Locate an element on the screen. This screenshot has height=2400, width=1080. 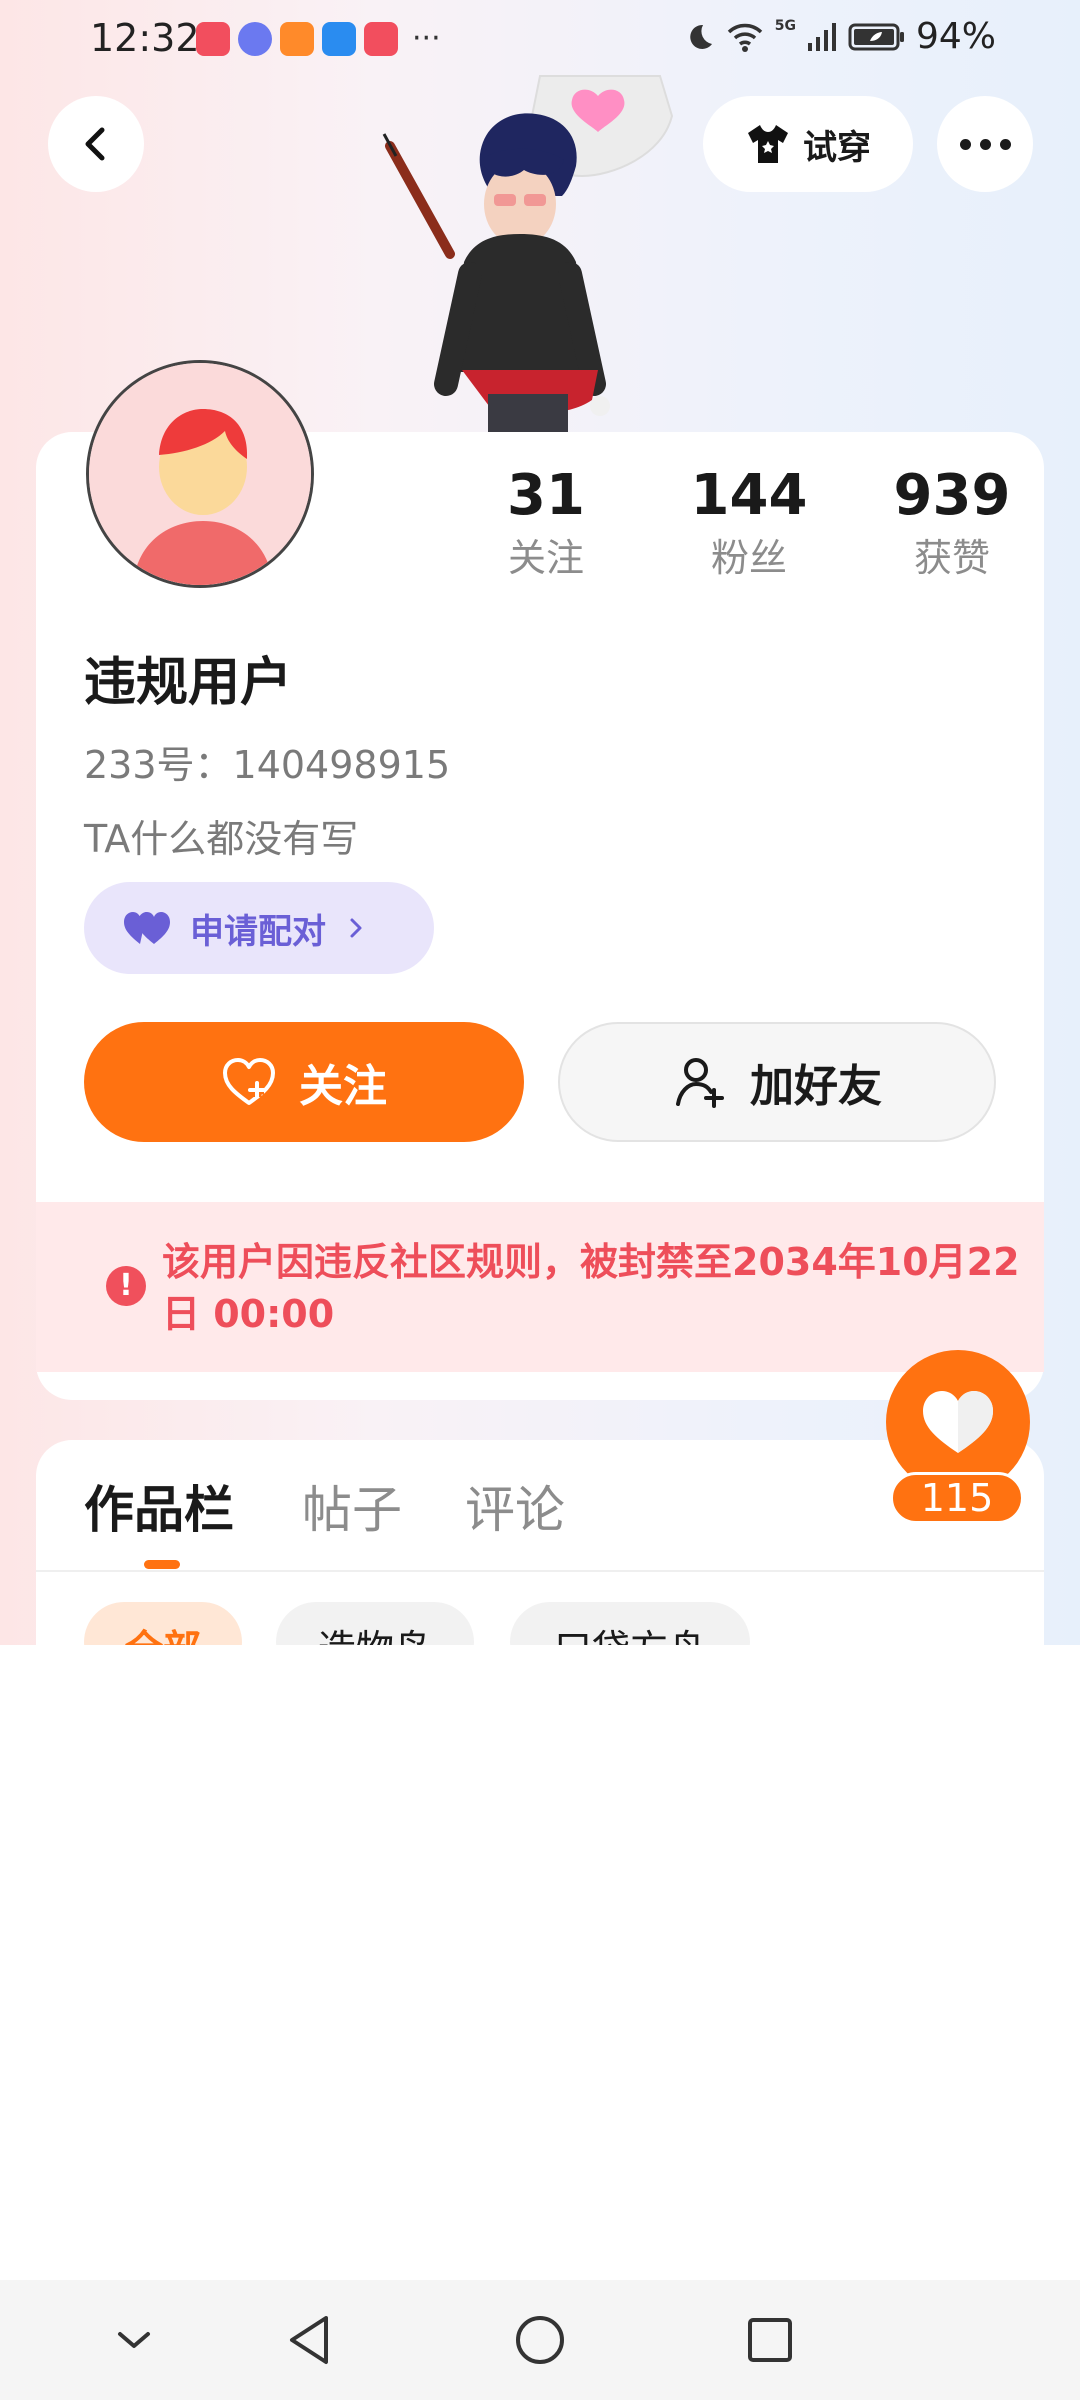
back-button is located at coordinates (96, 144).